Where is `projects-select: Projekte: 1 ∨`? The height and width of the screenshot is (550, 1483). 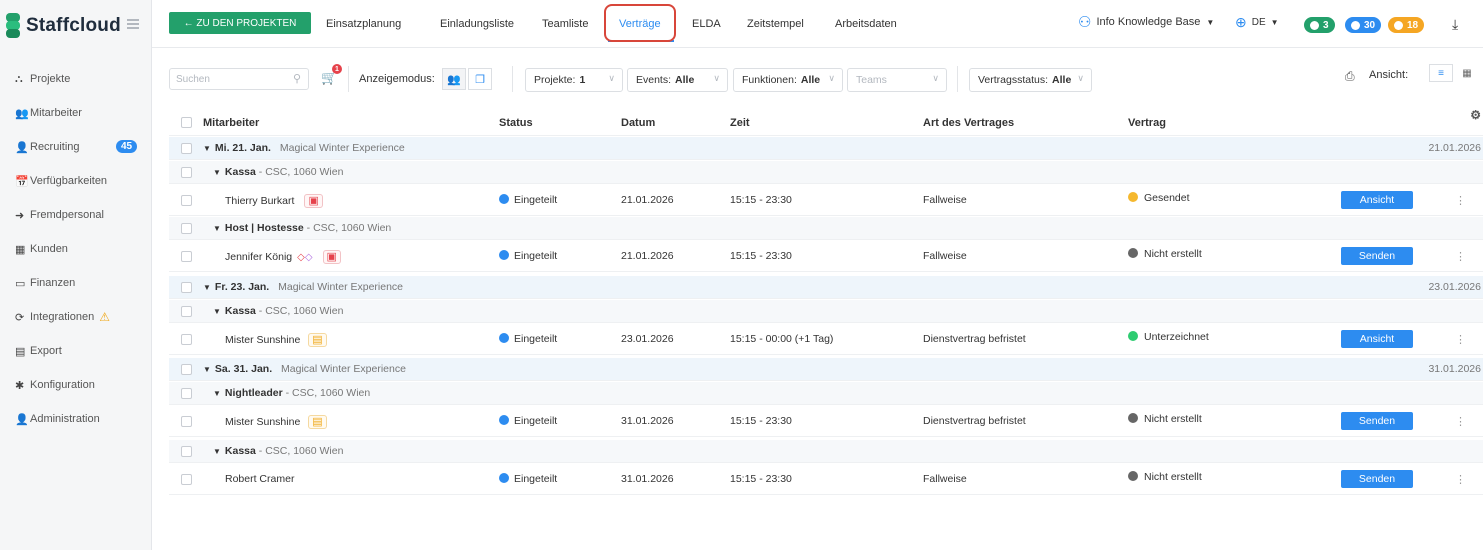 projects-select: Projekte: 1 ∨ is located at coordinates (574, 80).